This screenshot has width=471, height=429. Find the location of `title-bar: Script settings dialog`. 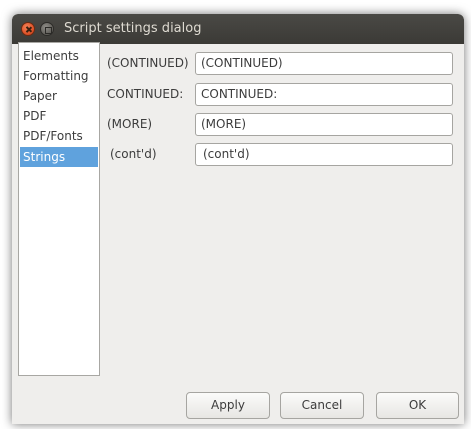

title-bar: Script settings dialog is located at coordinates (238, 29).